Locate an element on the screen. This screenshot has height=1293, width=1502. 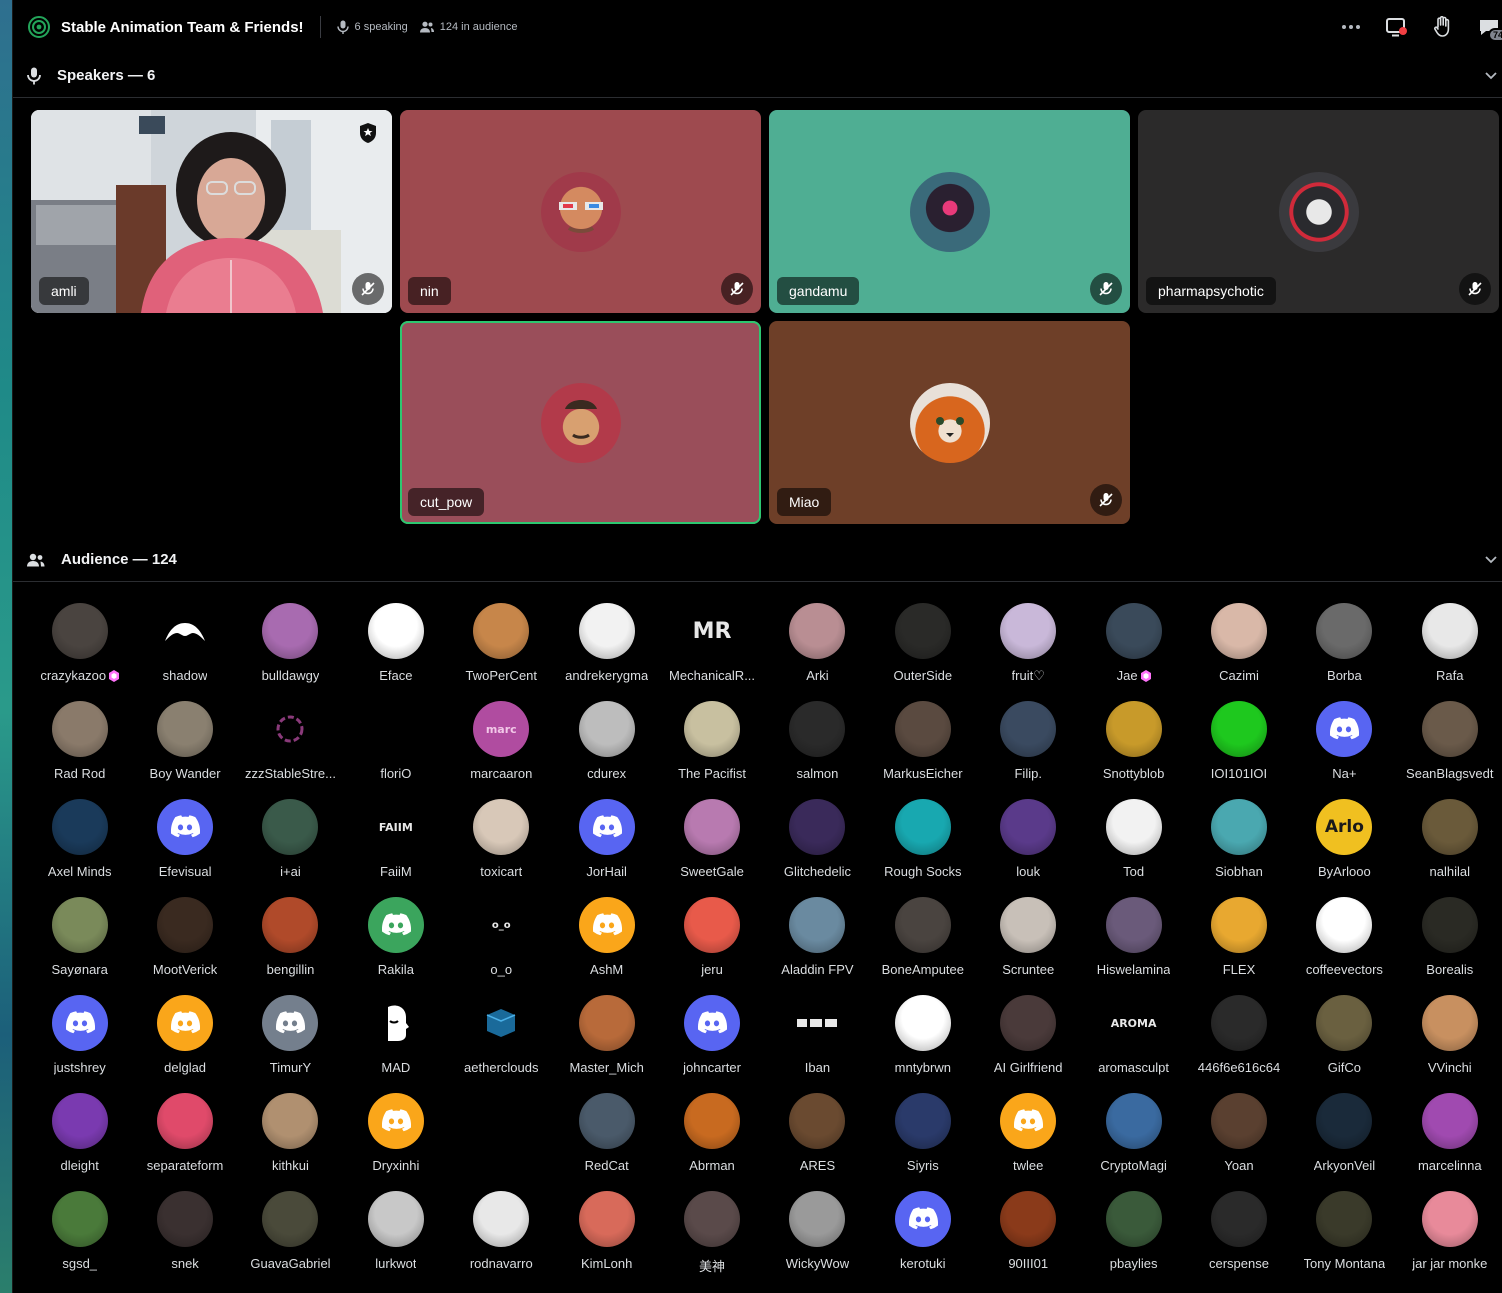
speaker-tile-miao: Miao is located at coordinates (949, 422).